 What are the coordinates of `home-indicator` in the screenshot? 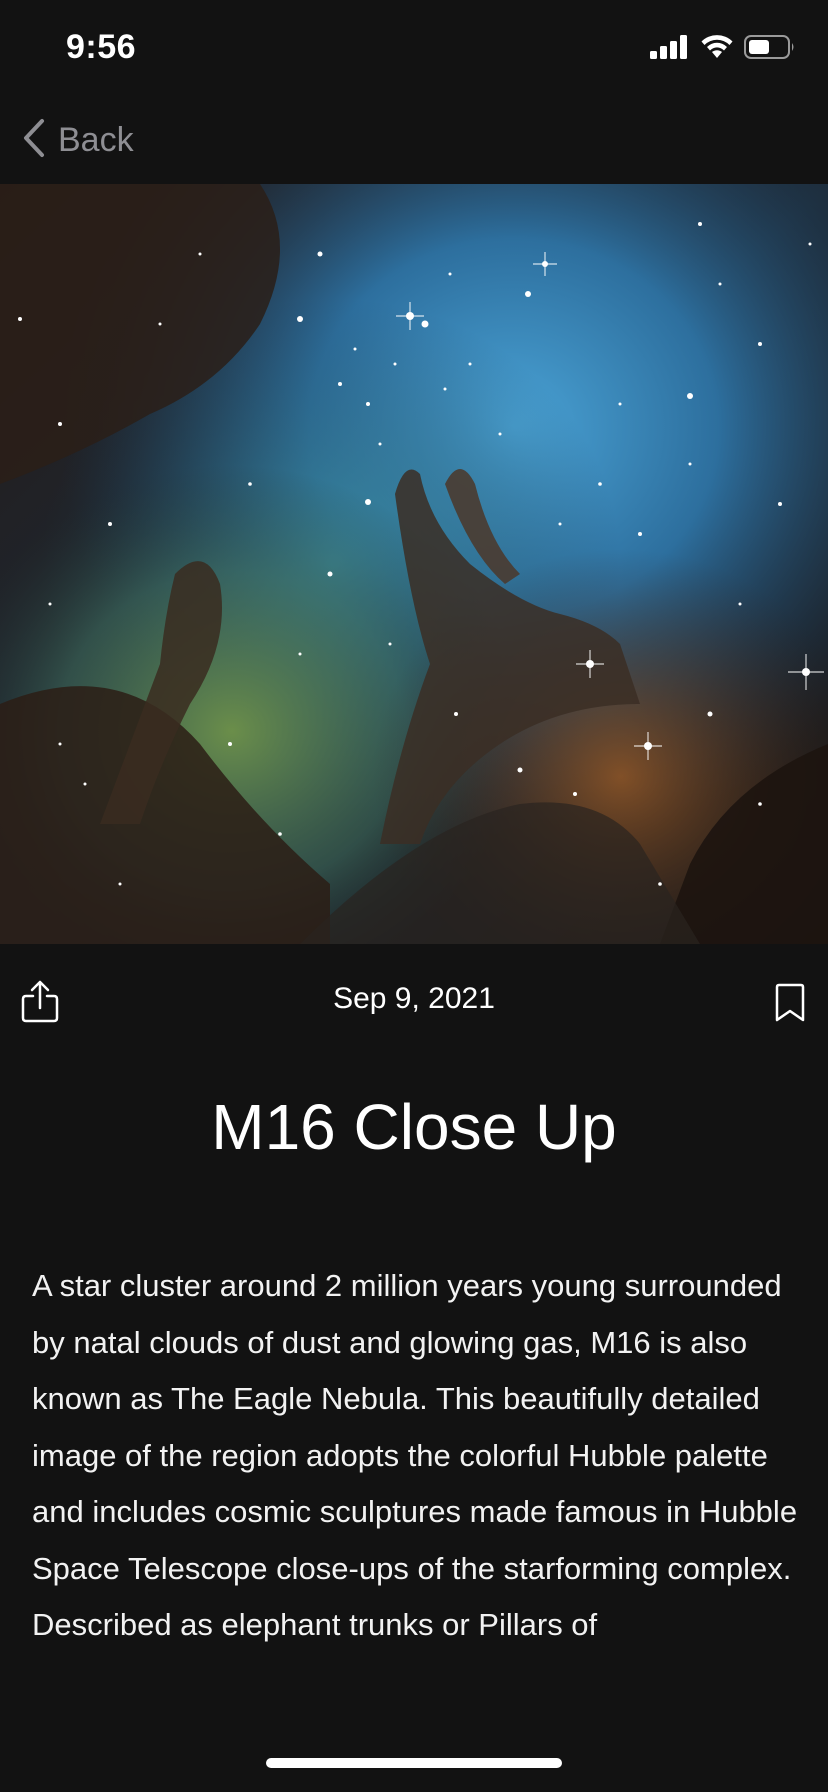 It's located at (414, 1763).